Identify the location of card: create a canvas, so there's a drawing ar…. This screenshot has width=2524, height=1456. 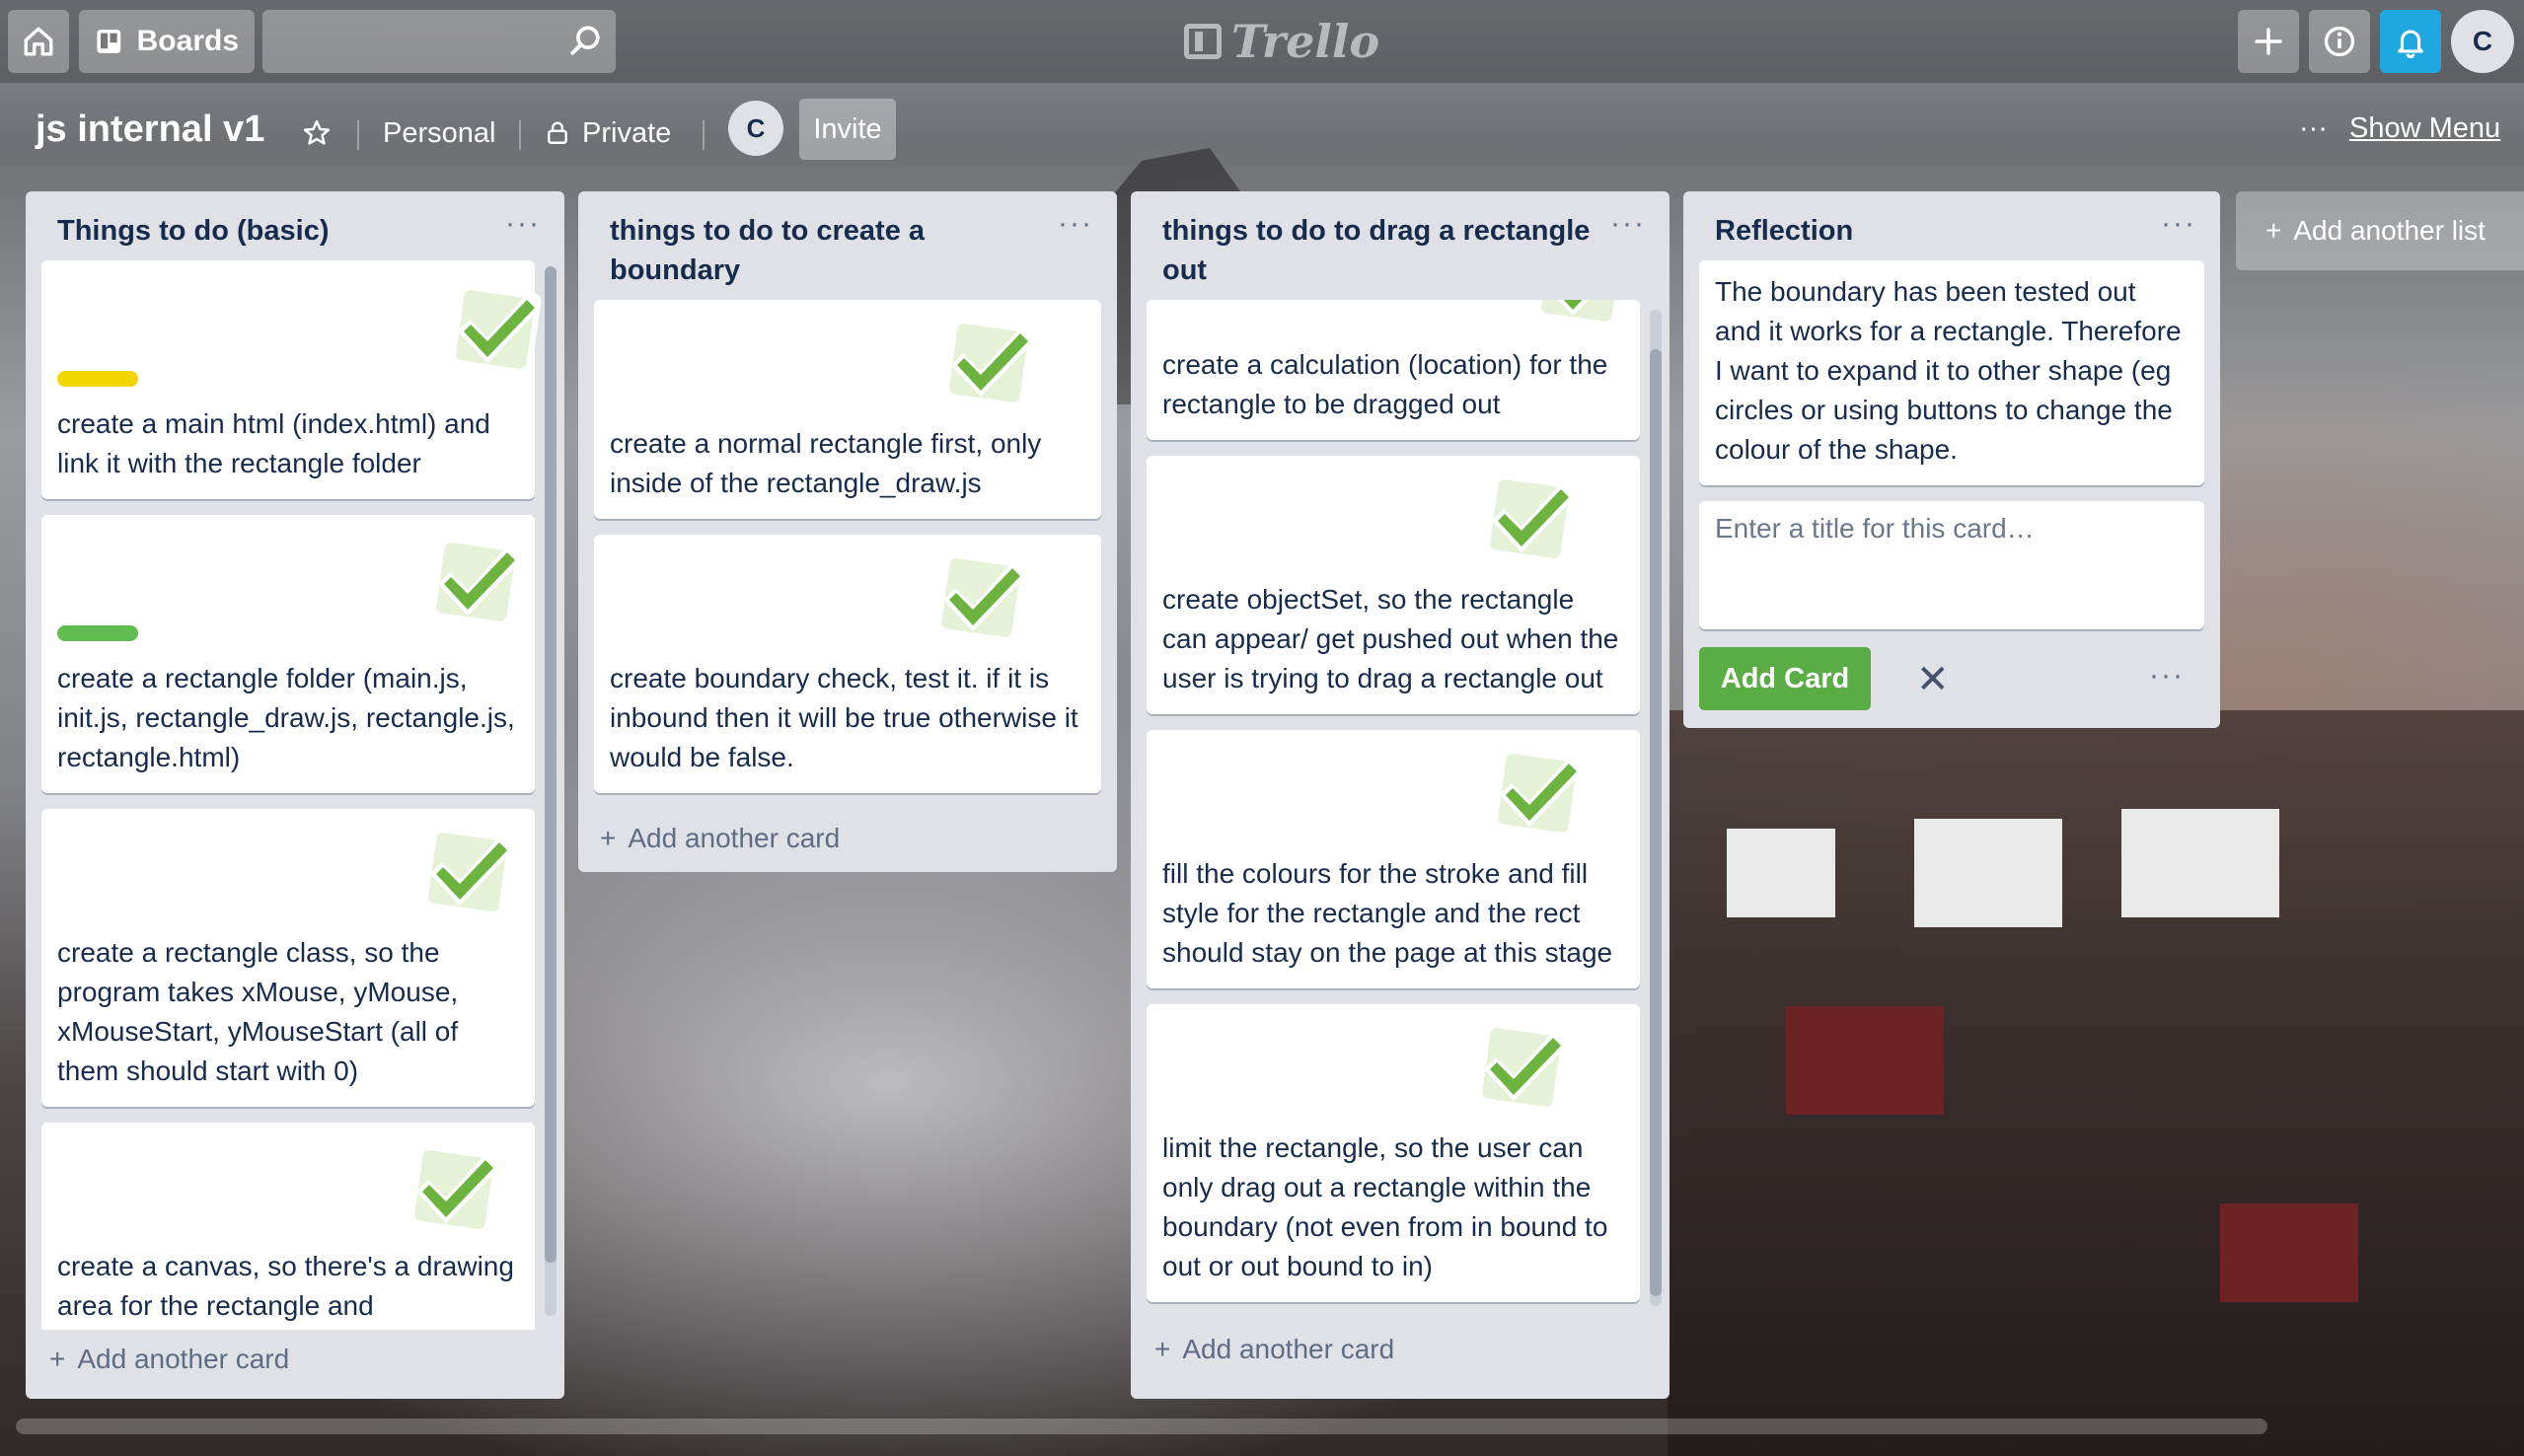
(288, 1226).